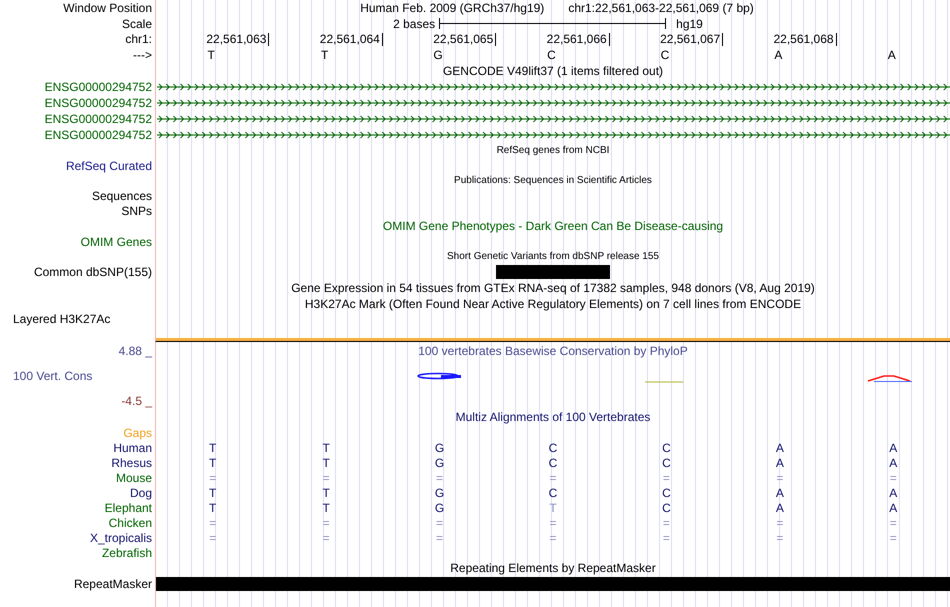 Image resolution: width=950 pixels, height=607 pixels. Describe the element at coordinates (553, 417) in the screenshot. I see `track-title: Multiz Alignments of 100 Vertebrates` at that location.